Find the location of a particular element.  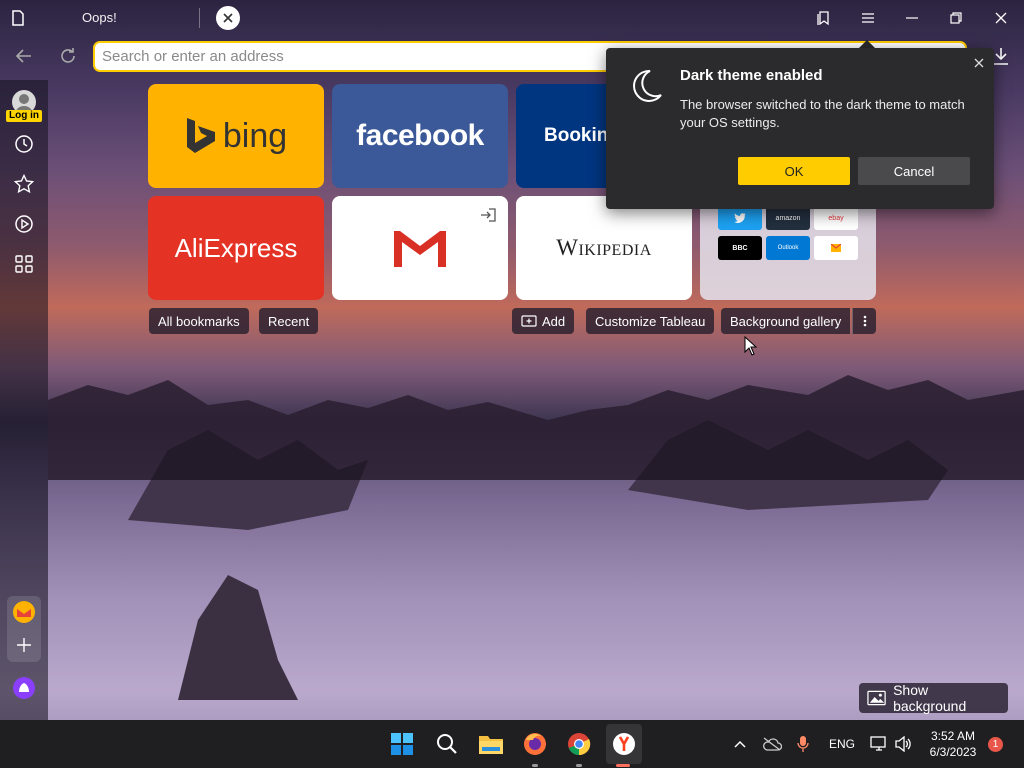

play-icon is located at coordinates (24, 224).